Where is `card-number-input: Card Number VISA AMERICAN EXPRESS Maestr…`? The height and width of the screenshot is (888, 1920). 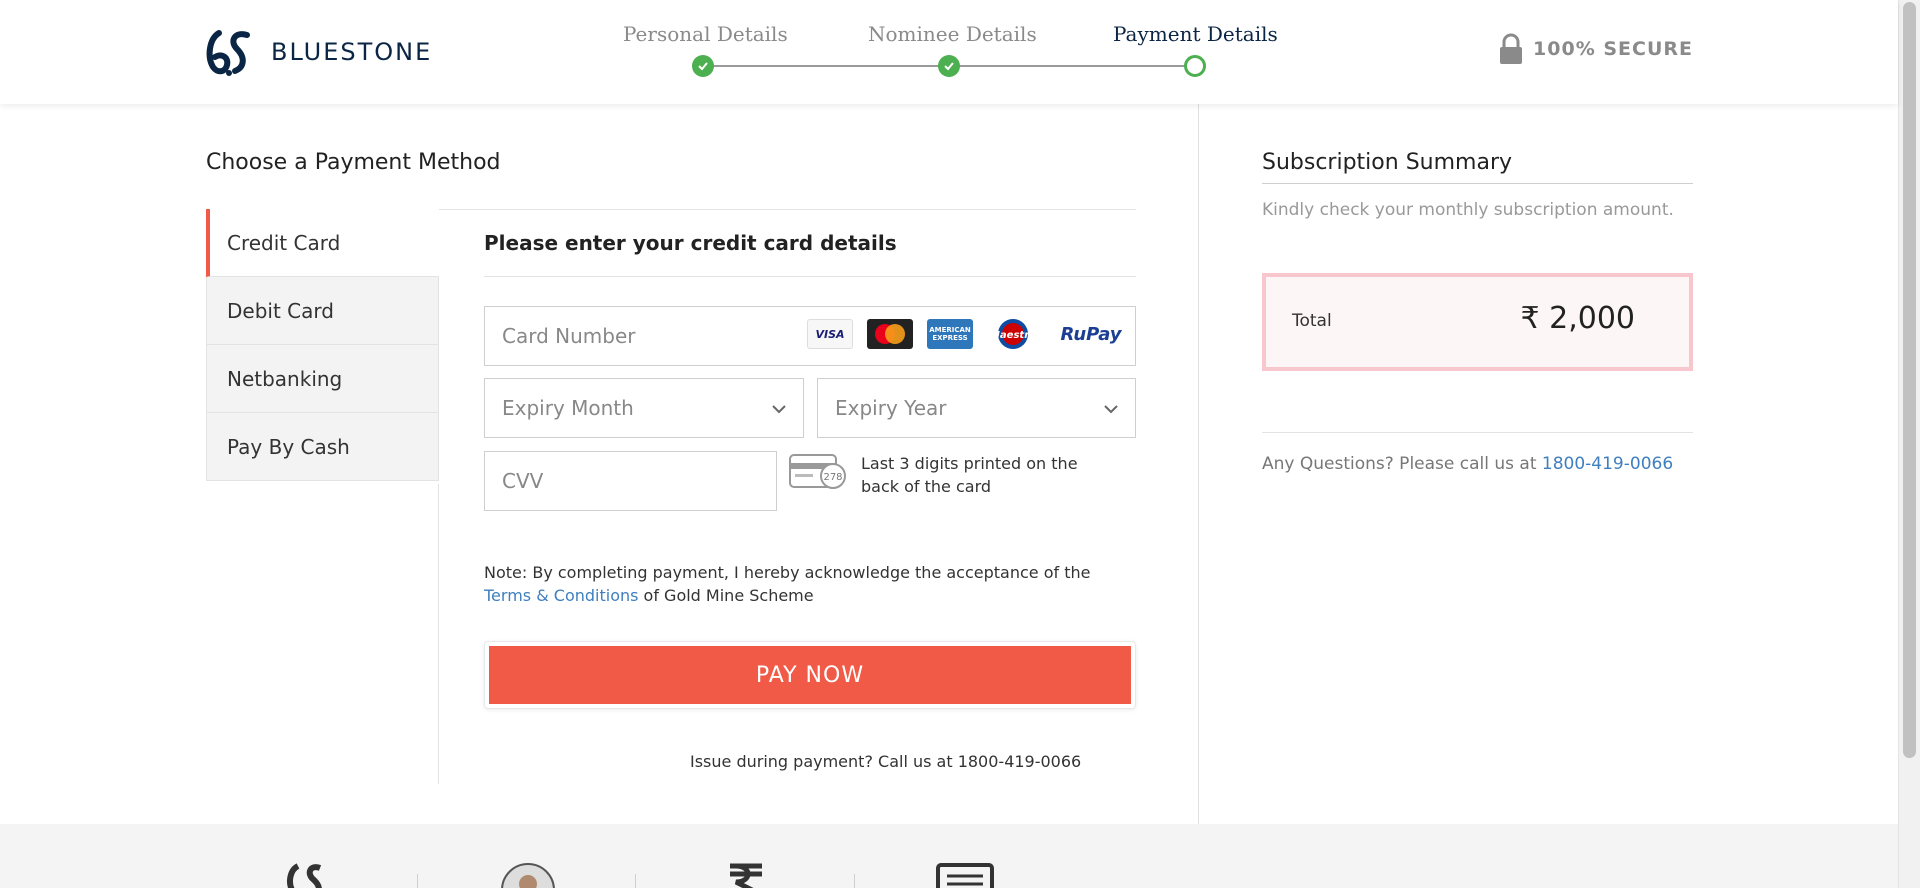 card-number-input: Card Number VISA AMERICAN EXPRESS Maestr… is located at coordinates (810, 336).